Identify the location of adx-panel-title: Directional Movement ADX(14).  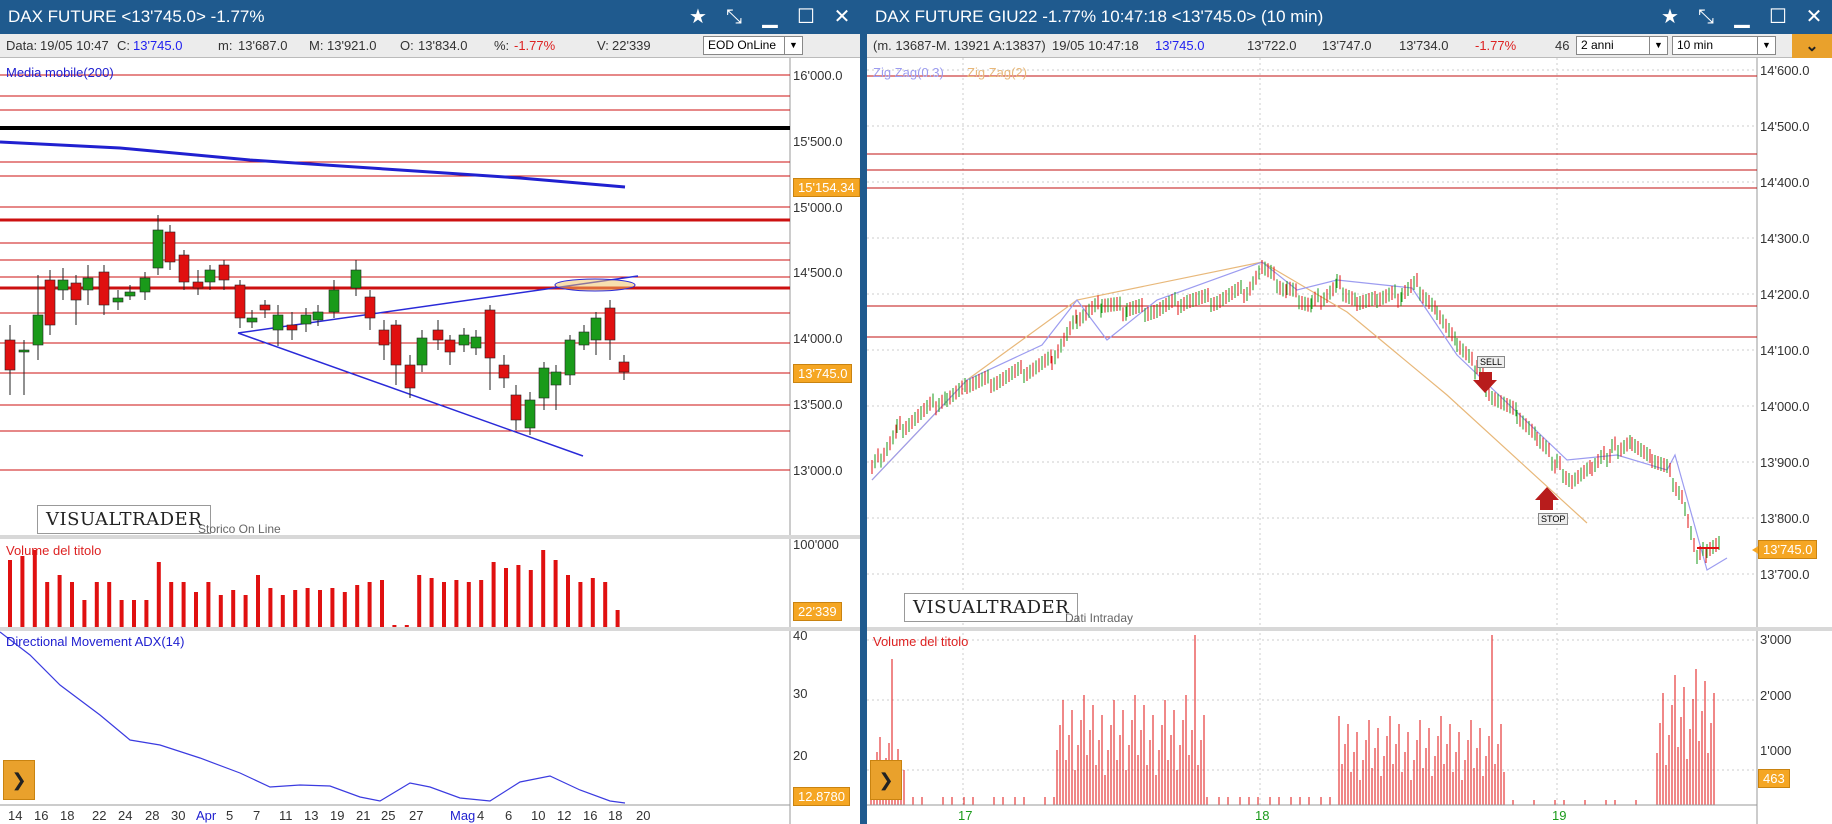
(95, 641).